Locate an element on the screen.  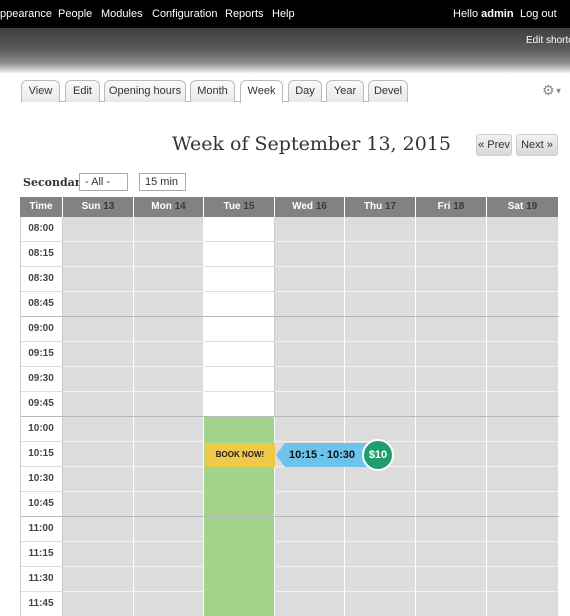
tab-opening-hours: Opening hours is located at coordinates (145, 91).